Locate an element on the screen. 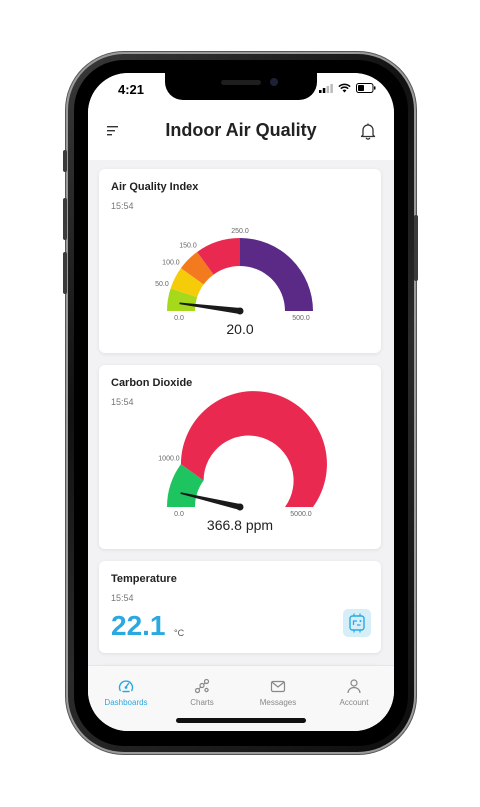 Image resolution: width=480 pixels, height=807 pixels. bell-icon is located at coordinates (368, 131).